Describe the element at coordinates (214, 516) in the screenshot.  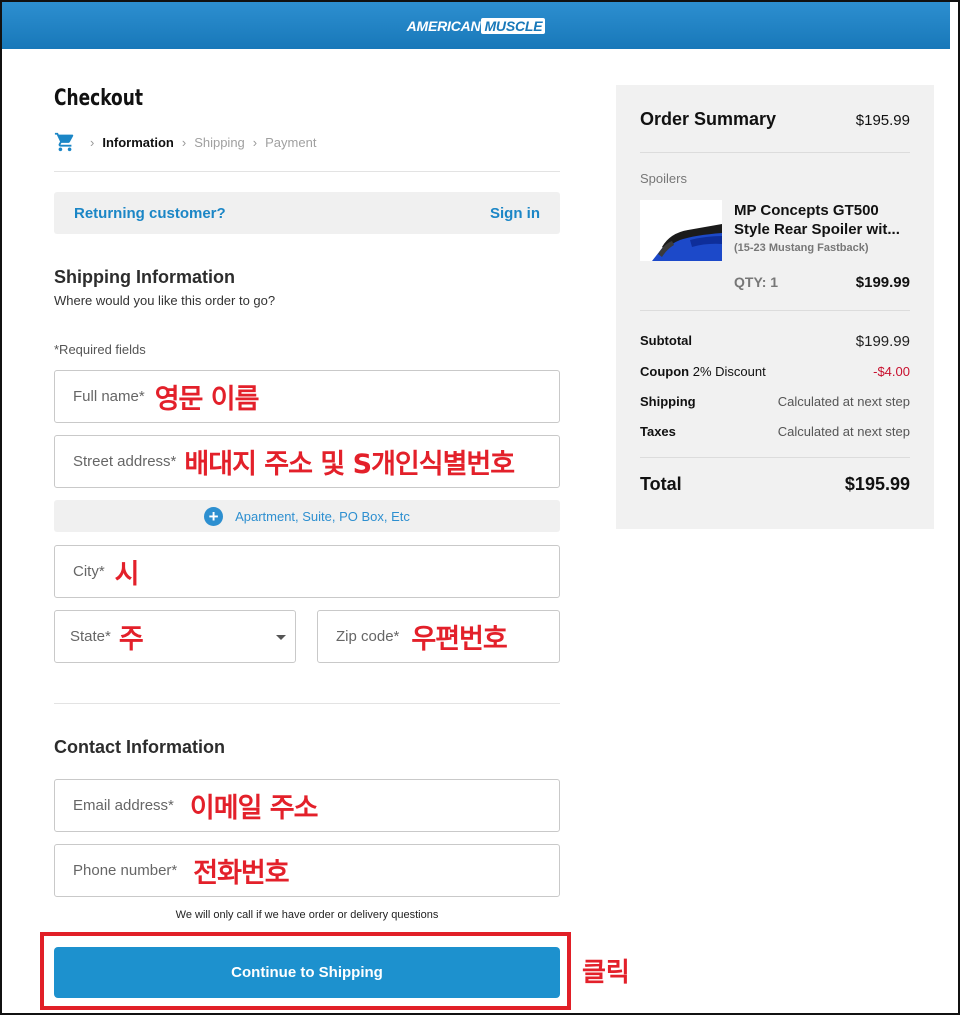
I see `plus-circle-icon: +` at that location.